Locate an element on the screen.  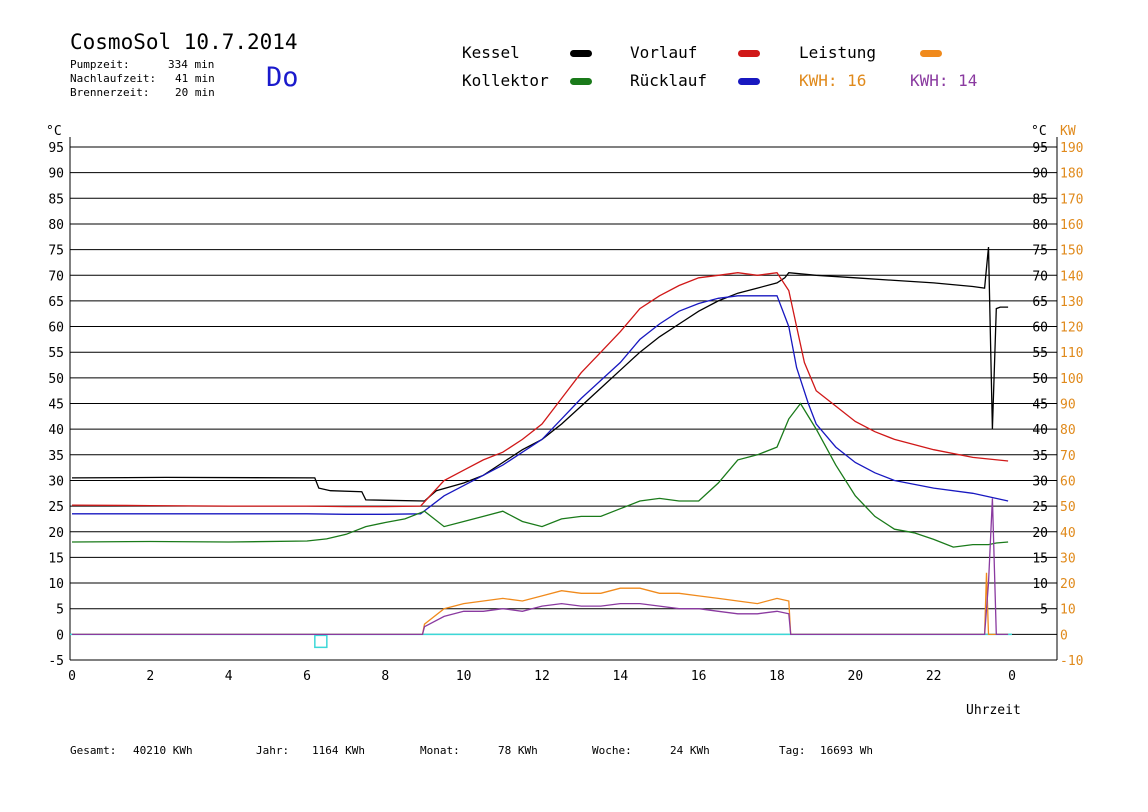
x-tick-label: 6 is located at coordinates (307, 676).